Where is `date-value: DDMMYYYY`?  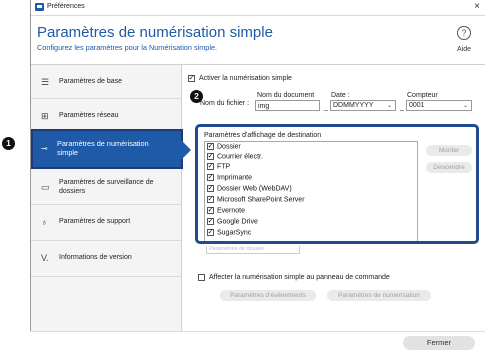
date-value: DDMMYYYY is located at coordinates (353, 105).